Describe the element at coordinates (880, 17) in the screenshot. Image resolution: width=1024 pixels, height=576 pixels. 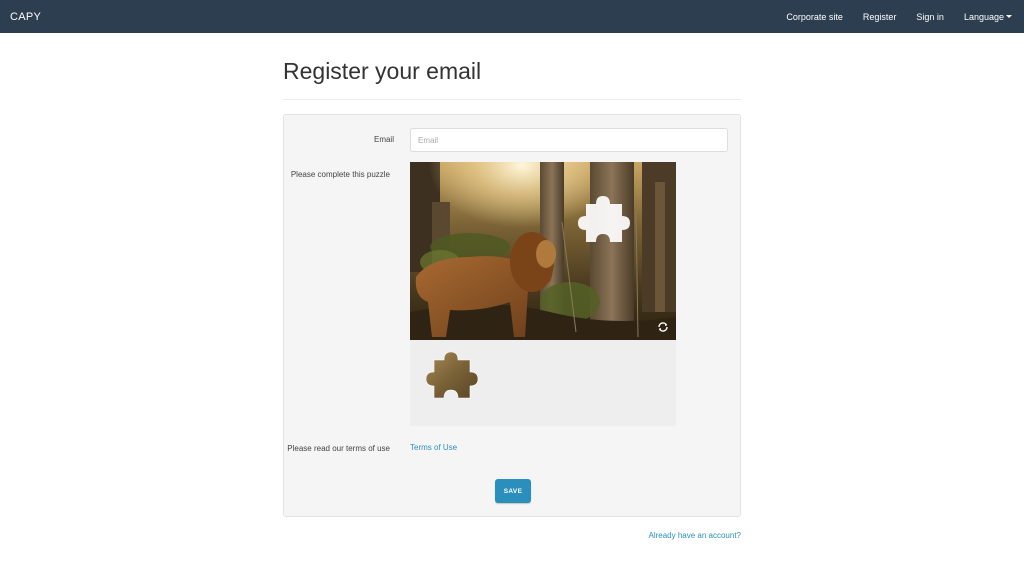
I see `nav-register-link: Register` at that location.